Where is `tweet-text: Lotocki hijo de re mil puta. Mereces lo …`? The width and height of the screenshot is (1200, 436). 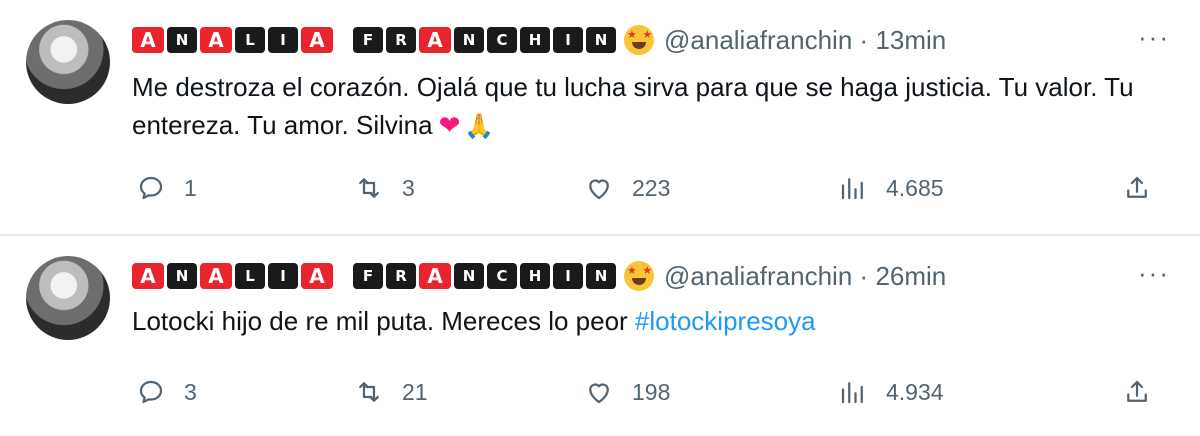
tweet-text: Lotocki hijo de re mil puta. Mereces lo … is located at coordinates (652, 321).